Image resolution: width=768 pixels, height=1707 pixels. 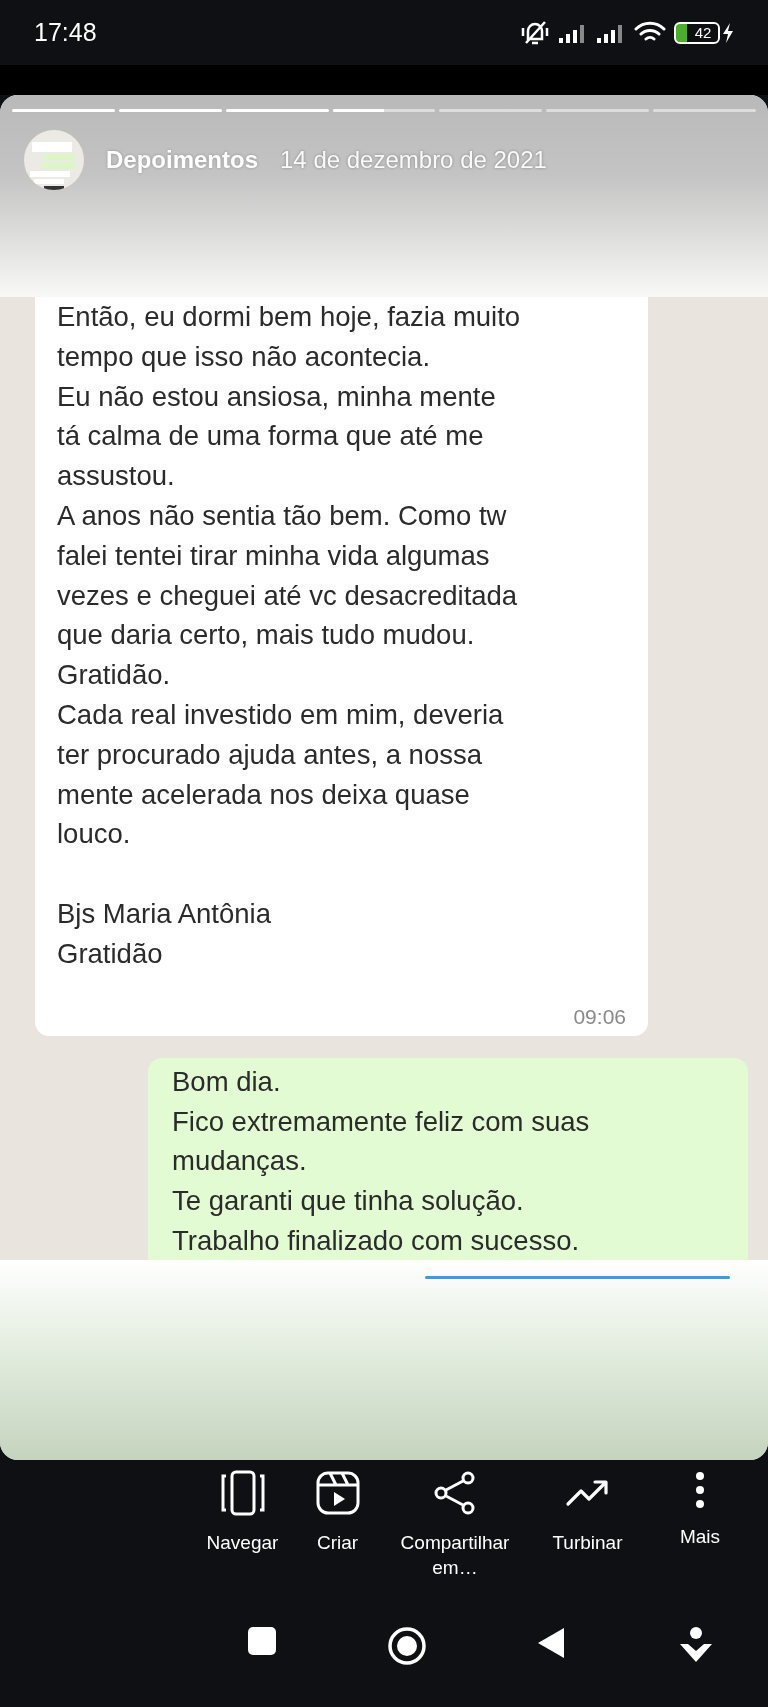 I want to click on square-icon, so click(x=262, y=1641).